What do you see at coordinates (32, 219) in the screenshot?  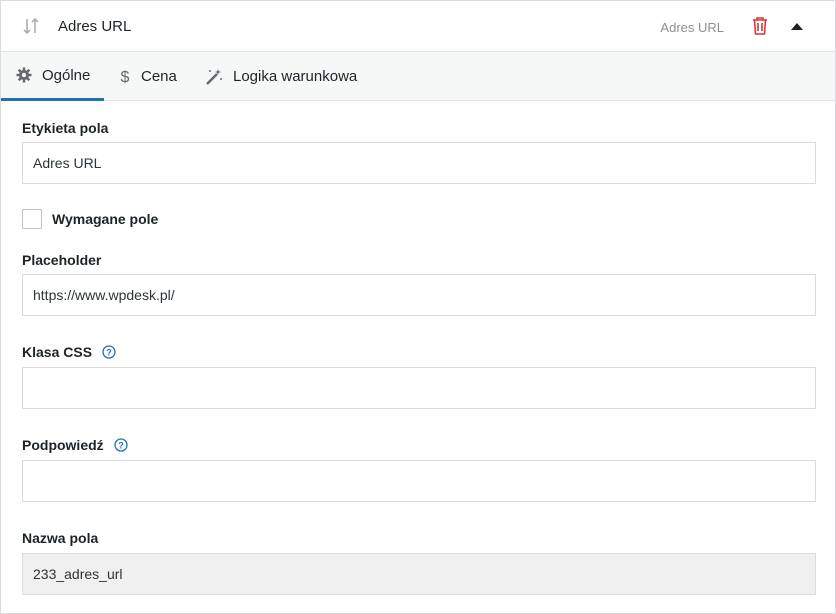 I see `required-checkbox` at bounding box center [32, 219].